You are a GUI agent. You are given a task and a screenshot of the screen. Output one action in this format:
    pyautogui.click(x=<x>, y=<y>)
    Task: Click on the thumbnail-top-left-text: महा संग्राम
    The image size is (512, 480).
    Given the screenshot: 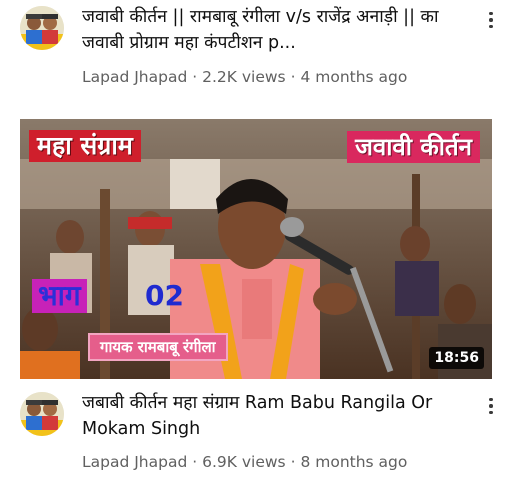 What is the action you would take?
    pyautogui.click(x=85, y=146)
    